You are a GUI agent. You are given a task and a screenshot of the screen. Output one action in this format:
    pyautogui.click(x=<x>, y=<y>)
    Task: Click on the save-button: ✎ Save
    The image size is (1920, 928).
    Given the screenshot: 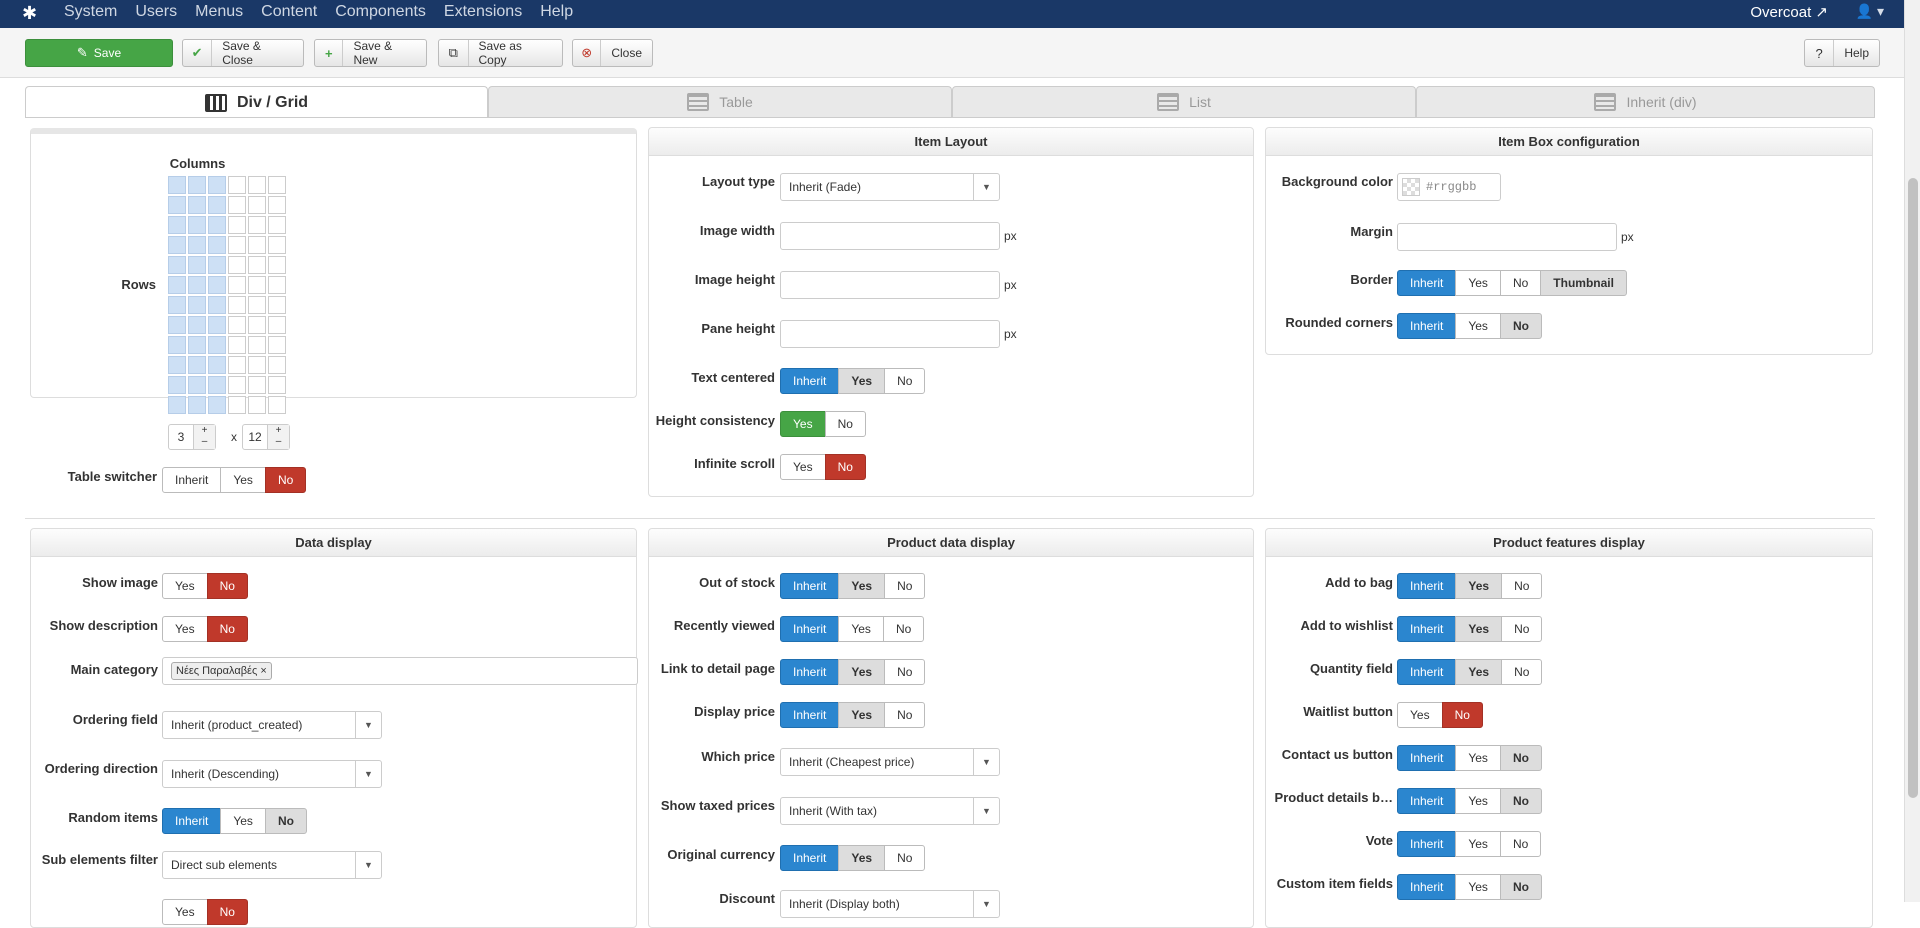 What is the action you would take?
    pyautogui.click(x=99, y=53)
    